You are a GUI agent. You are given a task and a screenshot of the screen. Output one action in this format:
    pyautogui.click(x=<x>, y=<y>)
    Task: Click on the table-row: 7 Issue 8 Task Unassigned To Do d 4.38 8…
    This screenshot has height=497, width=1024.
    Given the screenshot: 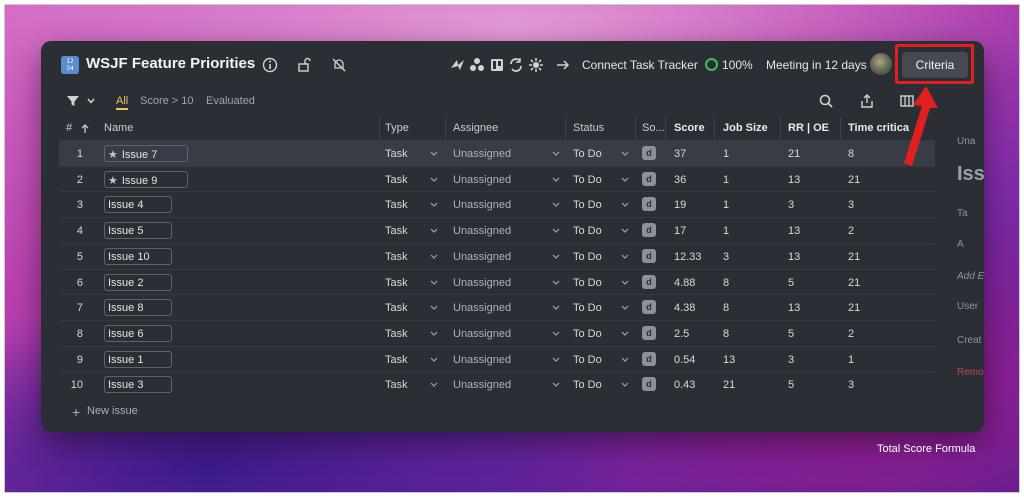 What is the action you would take?
    pyautogui.click(x=497, y=307)
    